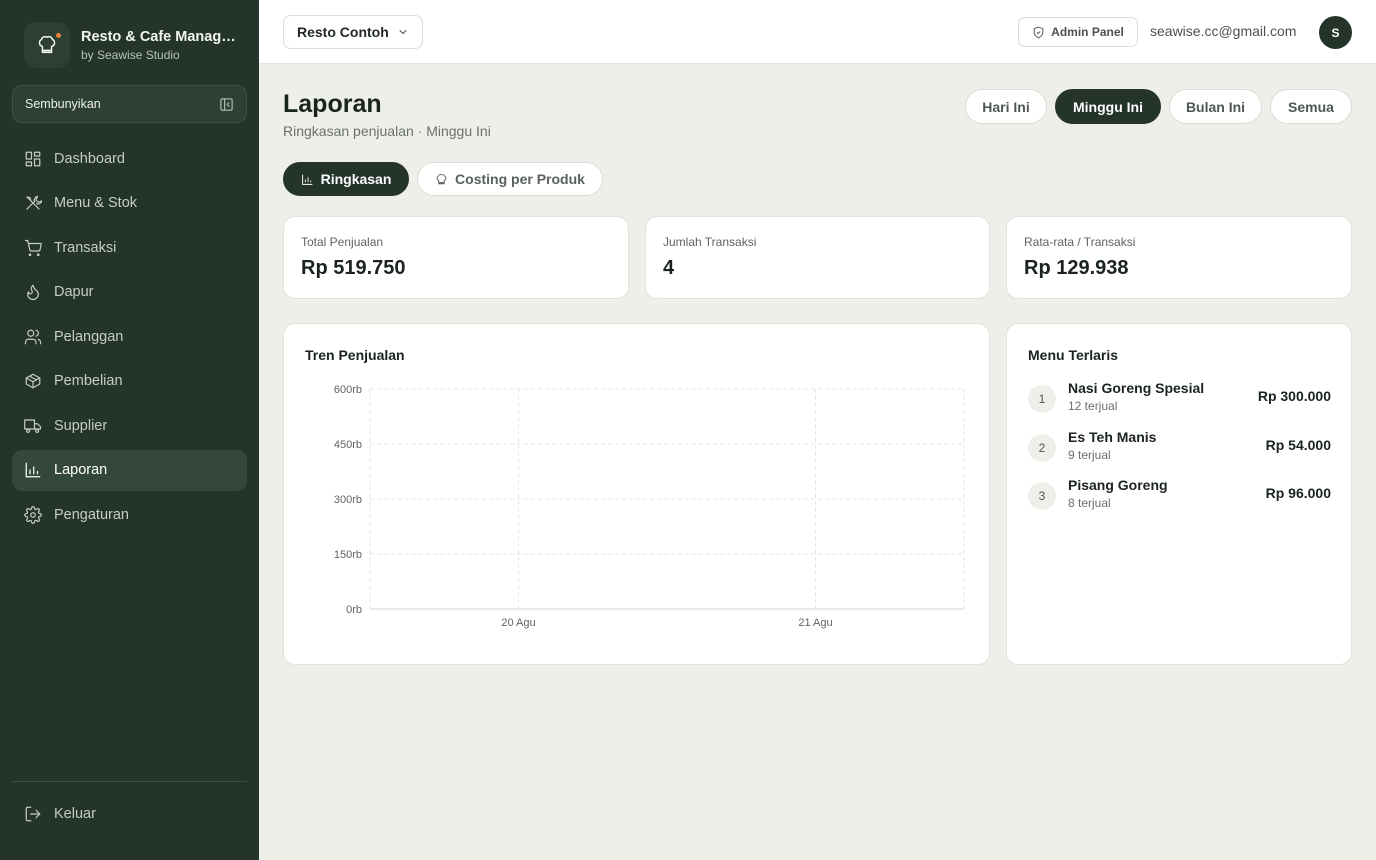 The width and height of the screenshot is (1376, 860). Describe the element at coordinates (1108, 106) in the screenshot. I see `range-tab-minggu-ini: Minggu Ini` at that location.